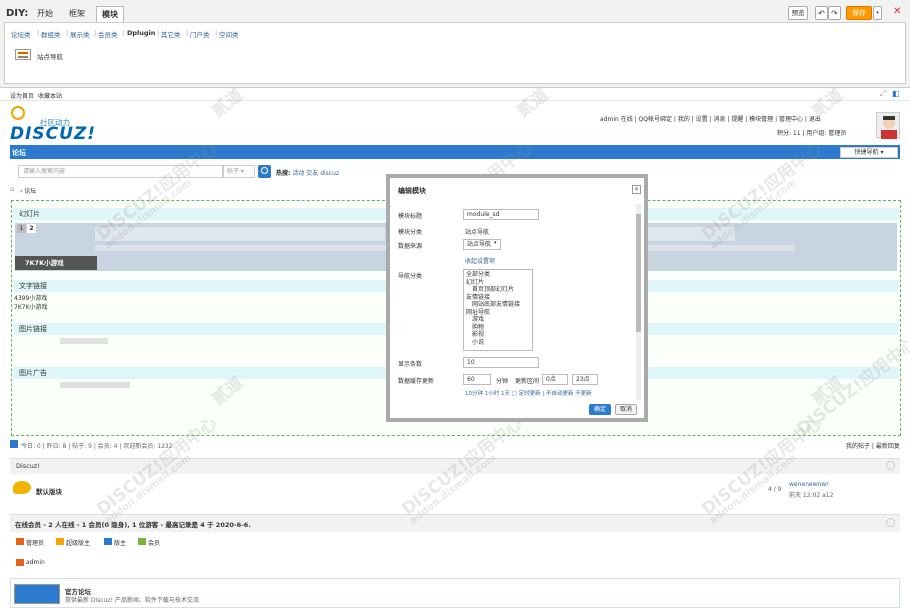  What do you see at coordinates (28, 190) in the screenshot?
I see `breadcrumb: › 论坛` at bounding box center [28, 190].